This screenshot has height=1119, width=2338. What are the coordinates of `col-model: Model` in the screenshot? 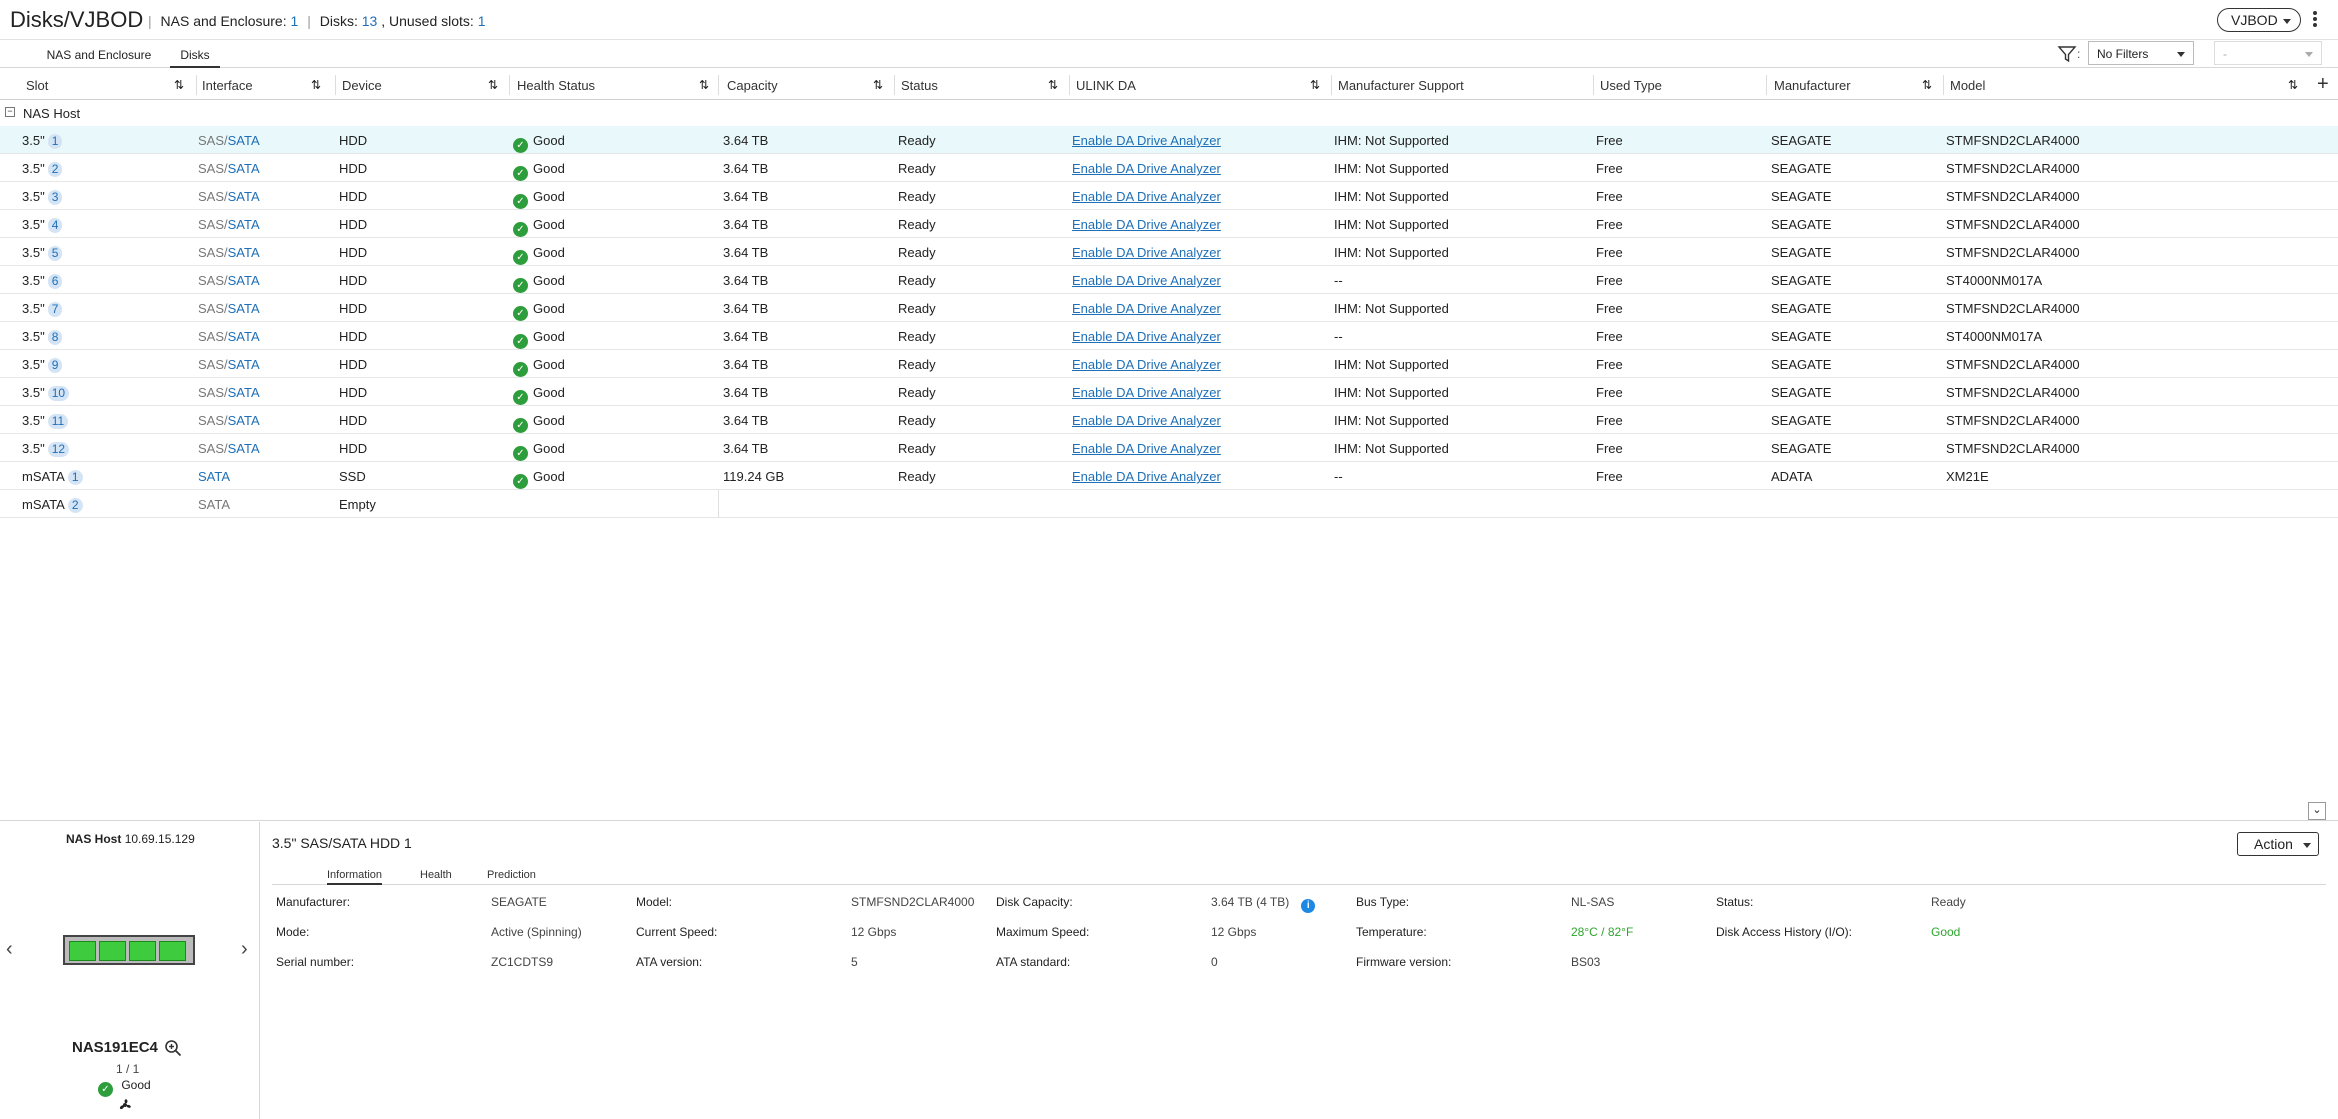 It's located at (1967, 85).